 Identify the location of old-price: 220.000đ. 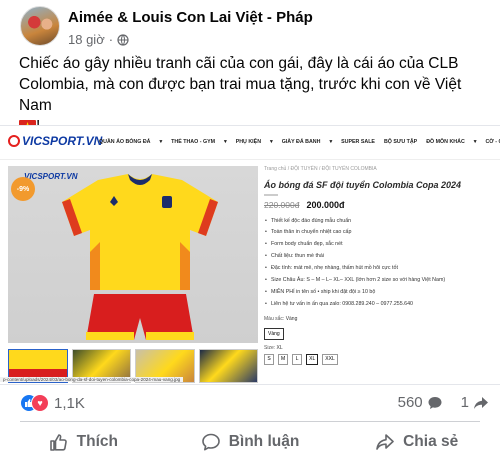
(282, 204).